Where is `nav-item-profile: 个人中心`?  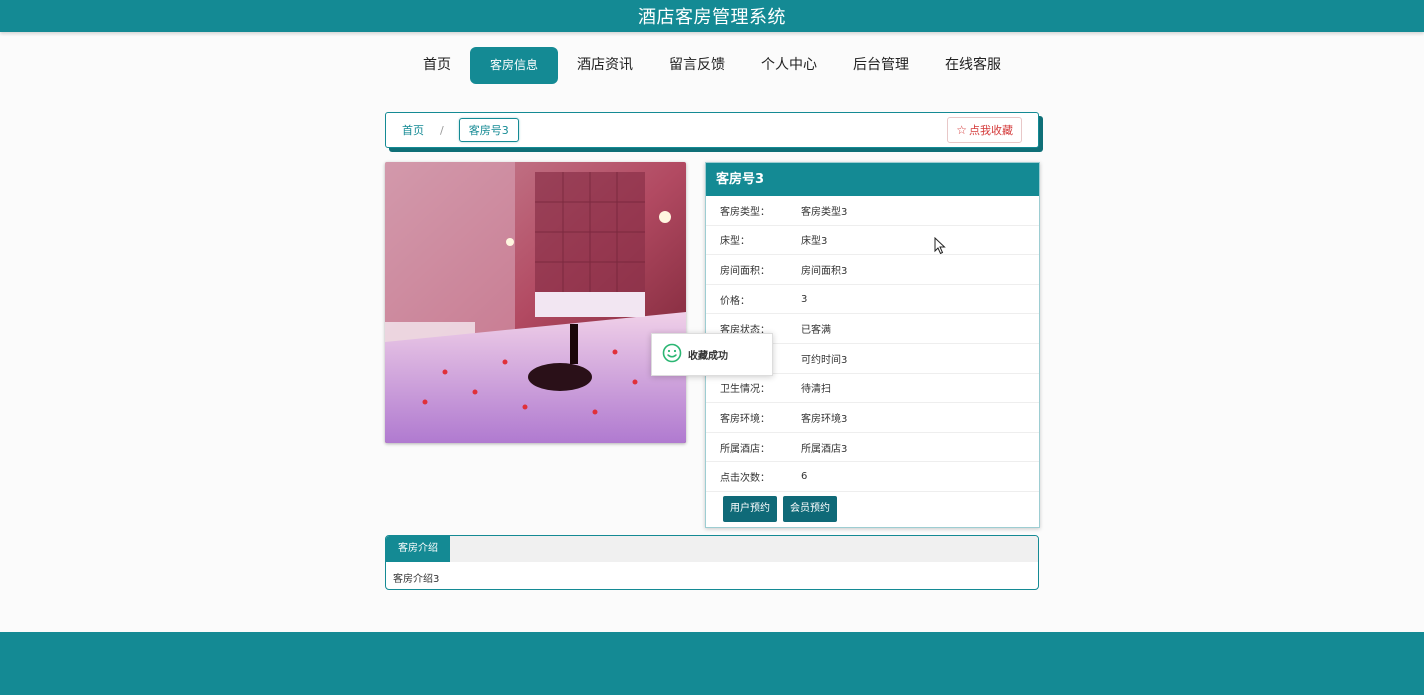 nav-item-profile: 个人中心 is located at coordinates (789, 65).